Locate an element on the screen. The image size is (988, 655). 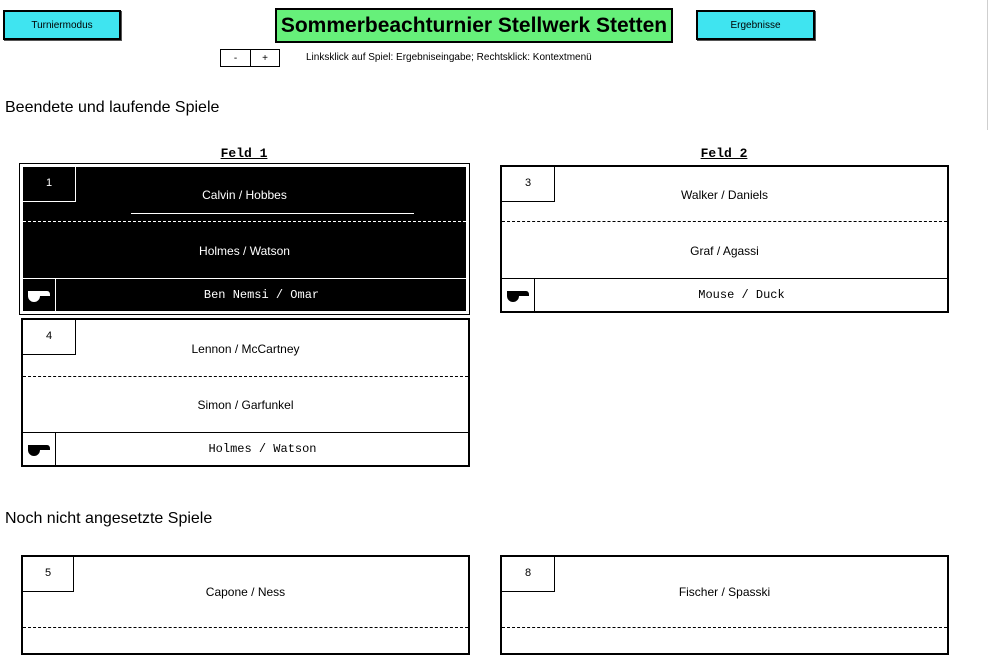
team-b: Holmes / Watson is located at coordinates (244, 251).